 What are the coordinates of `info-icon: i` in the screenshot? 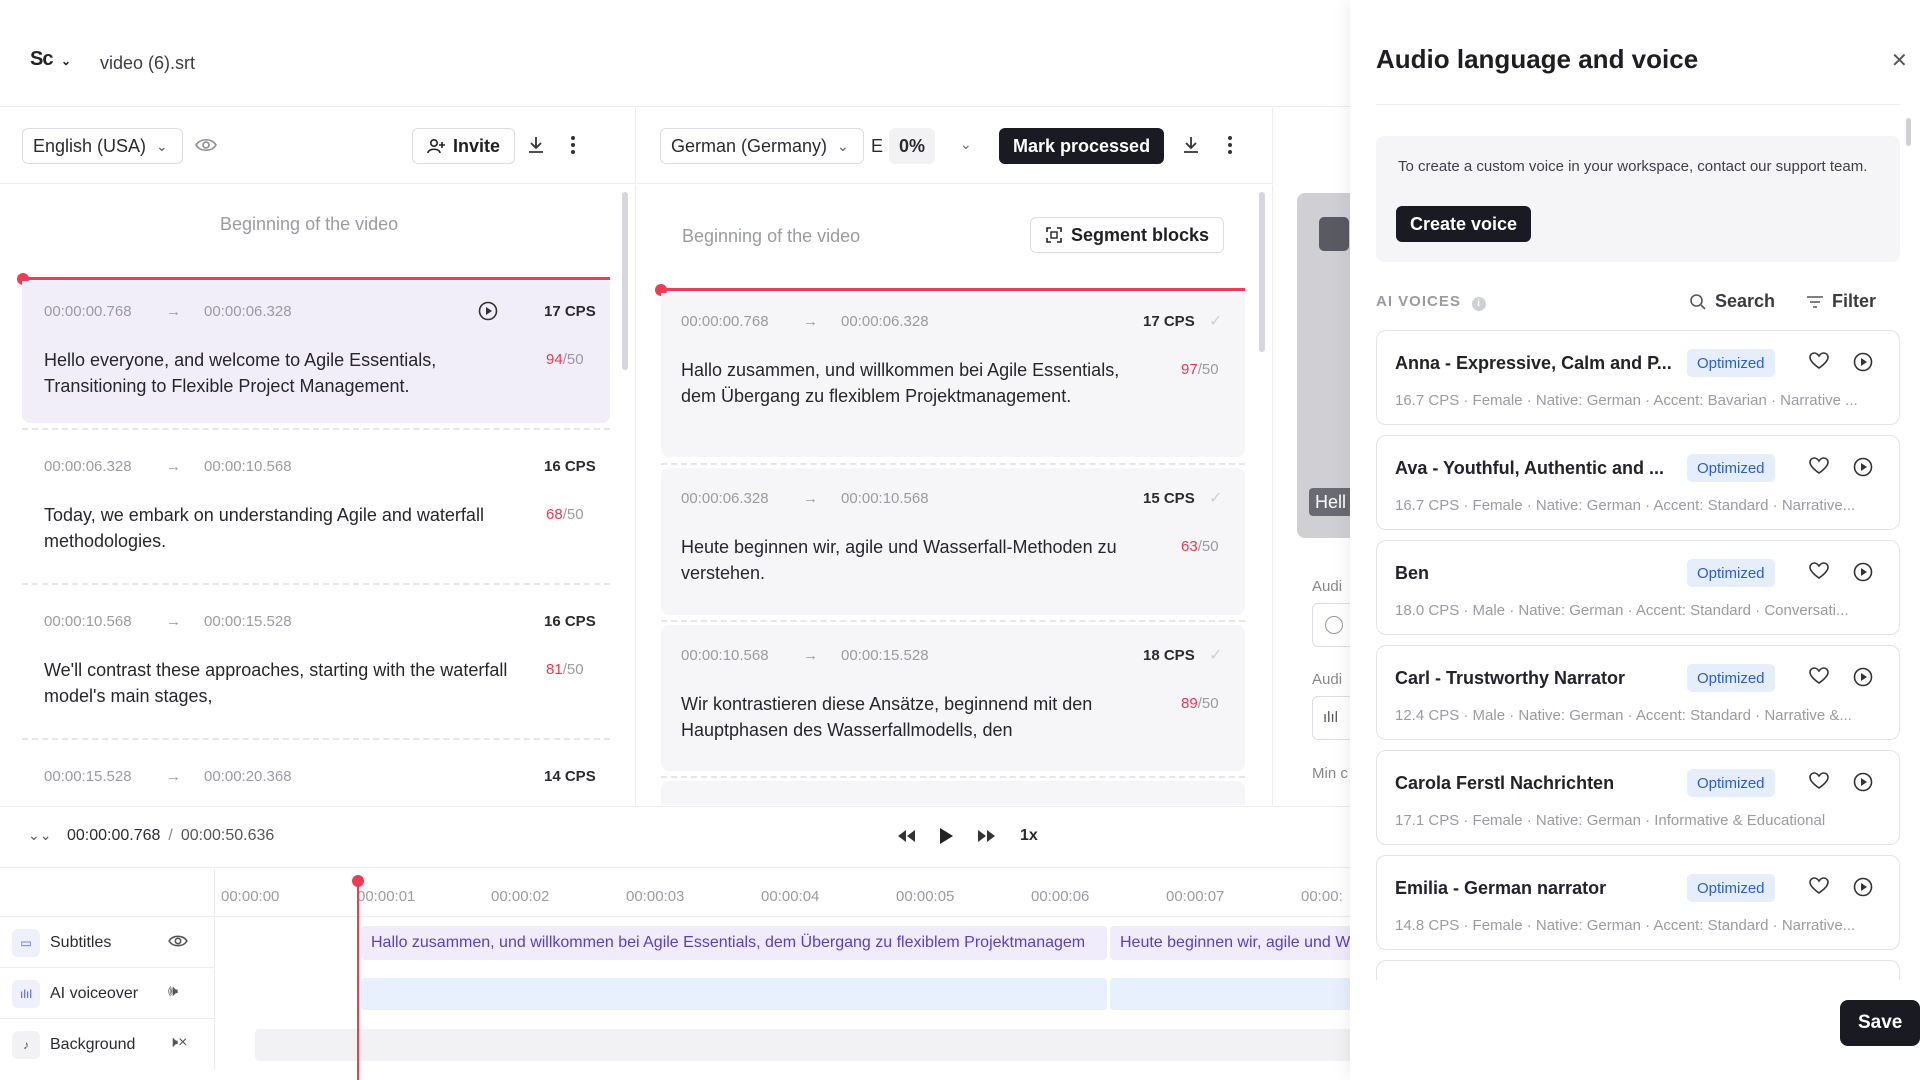 It's located at (1479, 304).